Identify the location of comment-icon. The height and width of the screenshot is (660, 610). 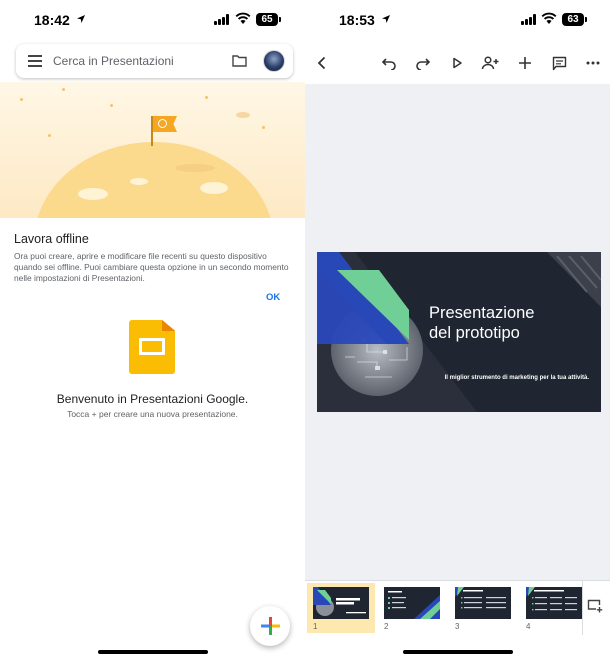
(559, 63).